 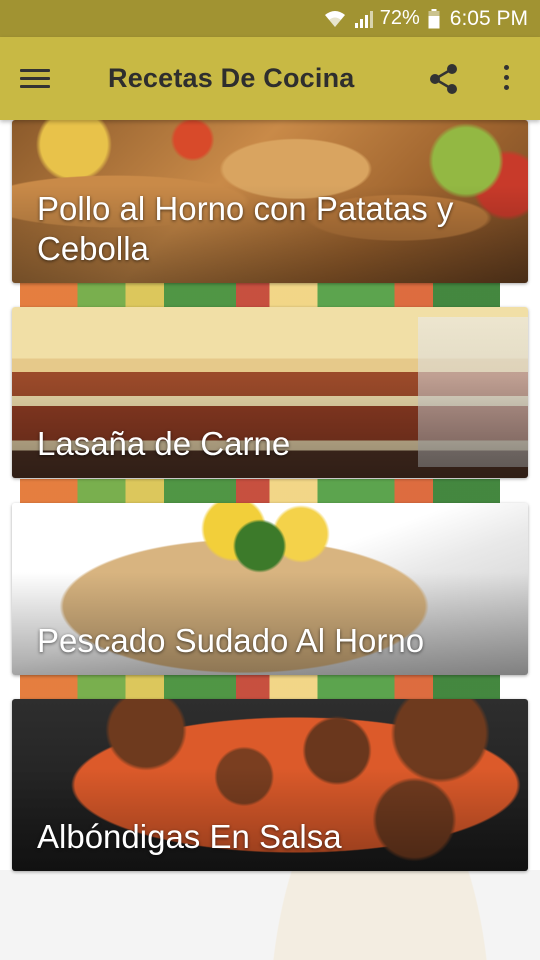 I want to click on share-icon, so click(x=444, y=79).